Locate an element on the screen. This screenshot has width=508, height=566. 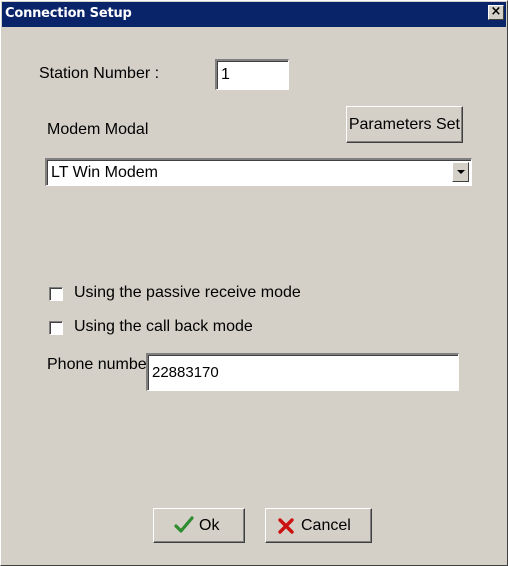
ok-button: Ok is located at coordinates (199, 525).